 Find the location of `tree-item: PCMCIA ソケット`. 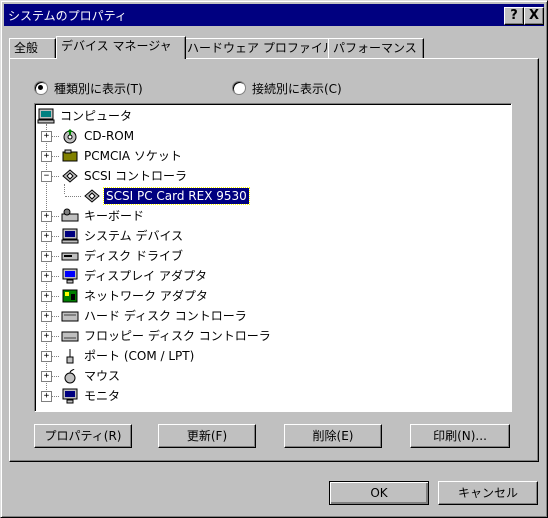

tree-item: PCMCIA ソケット is located at coordinates (122, 156).